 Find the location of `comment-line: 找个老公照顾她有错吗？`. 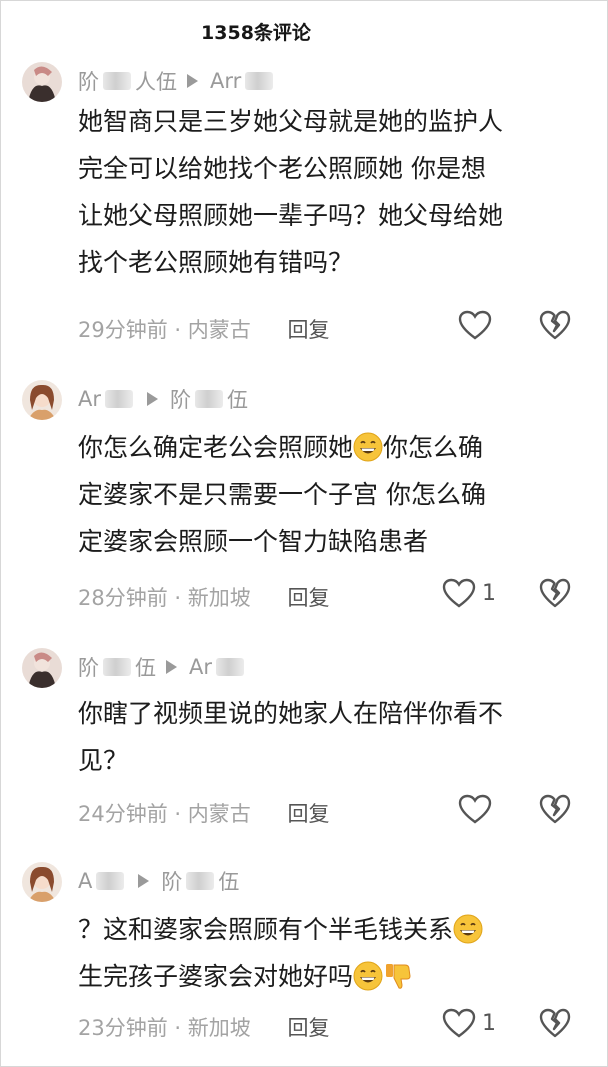

comment-line: 找个老公照顾她有错吗？ is located at coordinates (216, 262).